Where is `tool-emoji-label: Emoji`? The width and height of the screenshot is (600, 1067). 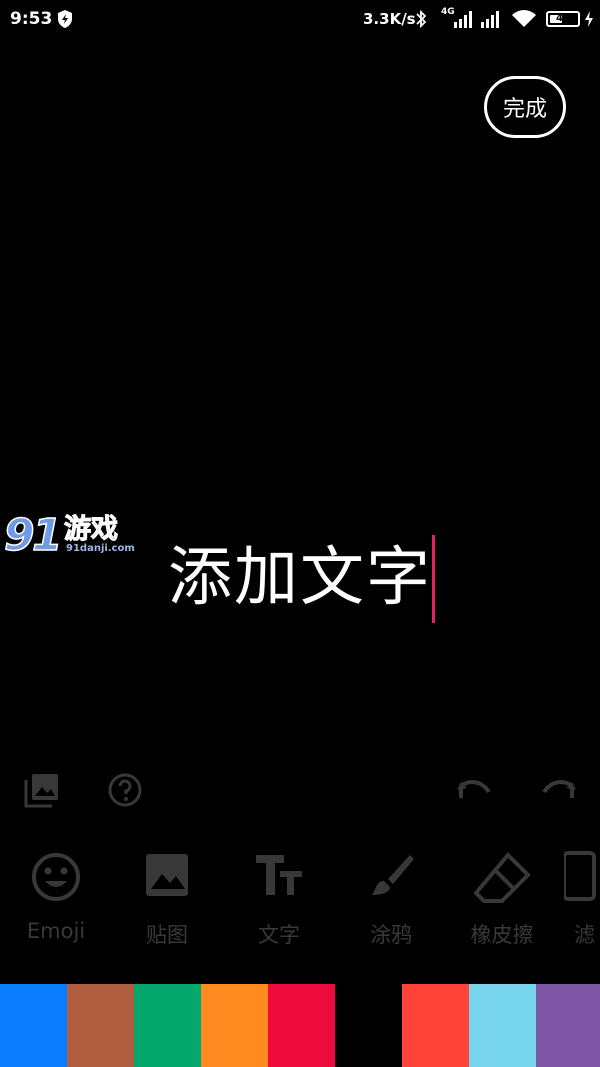
tool-emoji-label: Emoji is located at coordinates (56, 931).